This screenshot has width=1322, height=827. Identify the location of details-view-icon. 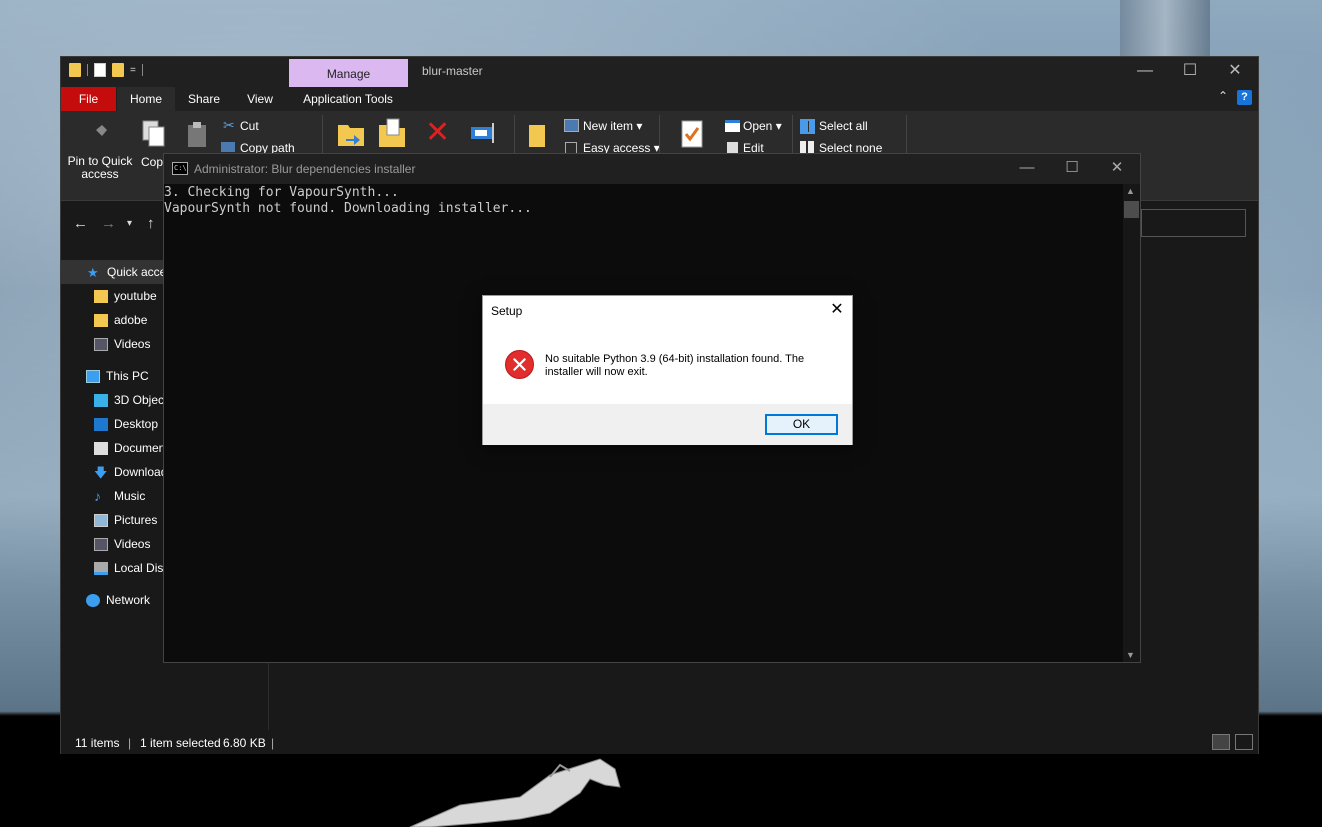
(1221, 742).